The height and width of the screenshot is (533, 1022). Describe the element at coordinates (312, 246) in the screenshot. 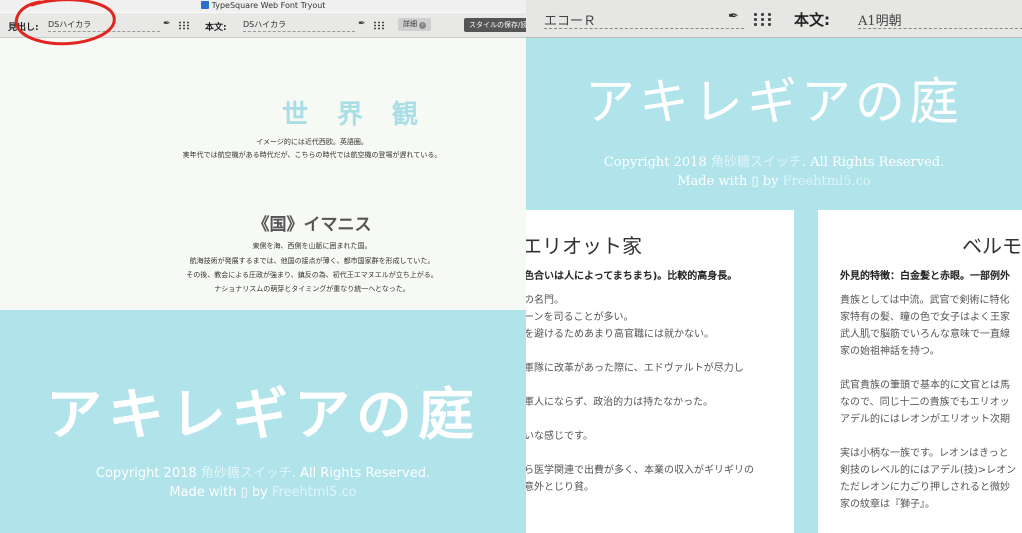

I see `section-line: 東側を海、西側を山脈に囲まれた国。` at that location.